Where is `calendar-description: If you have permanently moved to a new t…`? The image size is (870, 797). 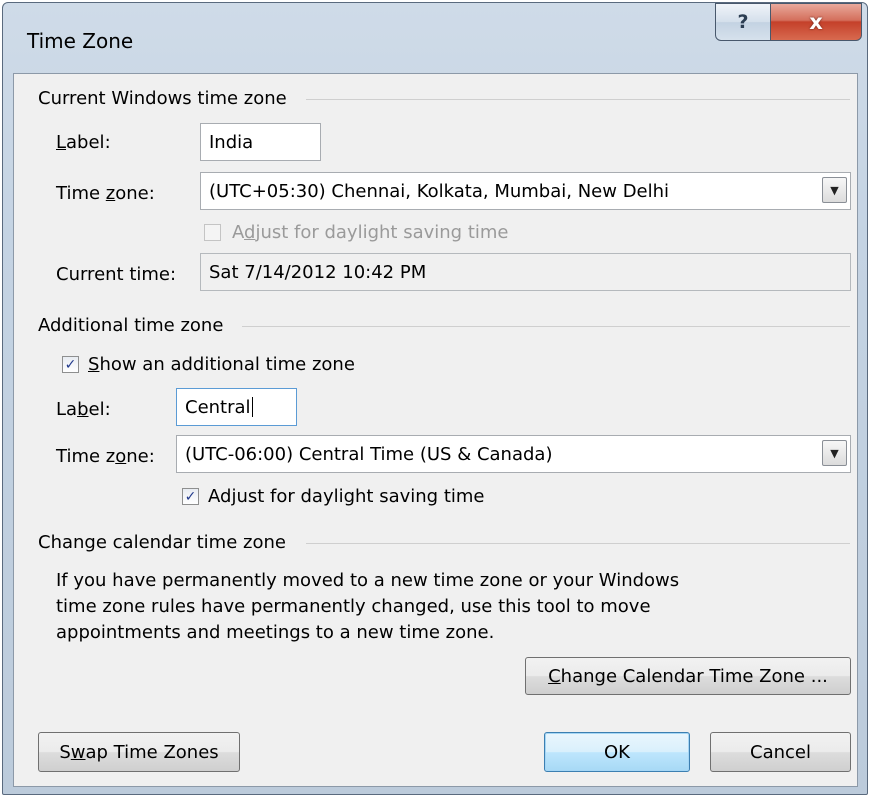
calendar-description: If you have permanently moved to a new t… is located at coordinates (451, 607).